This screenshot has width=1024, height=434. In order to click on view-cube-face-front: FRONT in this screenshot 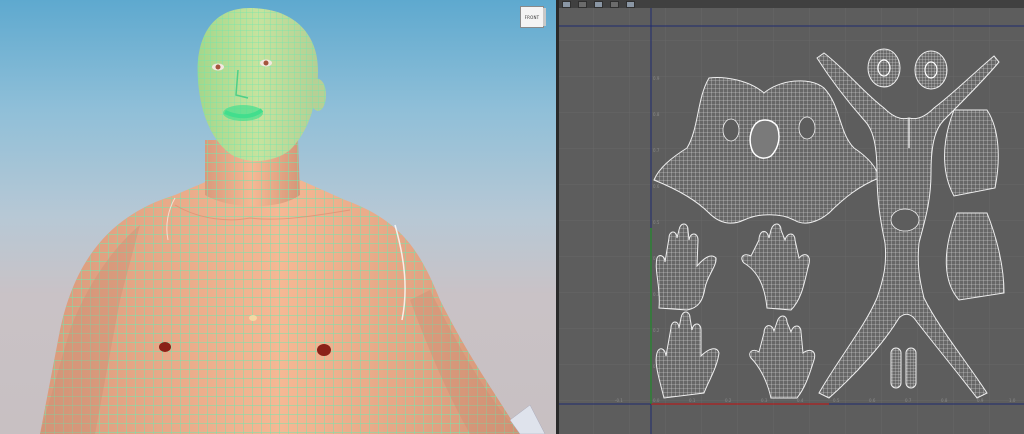, I will do `click(532, 17)`.